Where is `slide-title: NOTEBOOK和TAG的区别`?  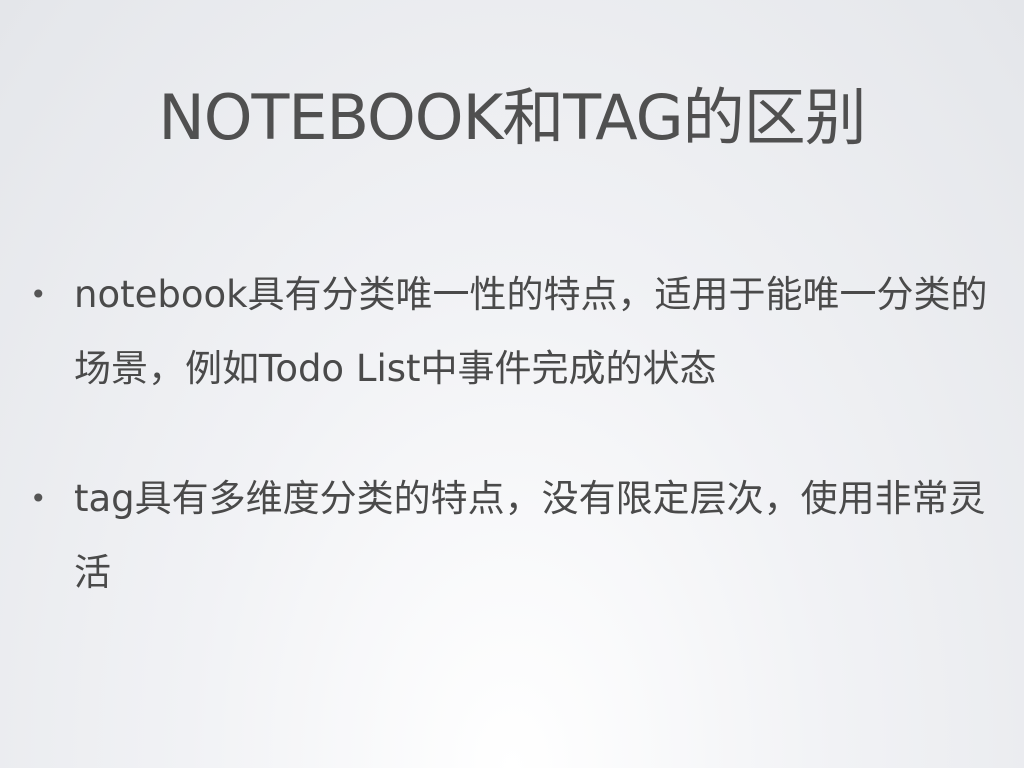 slide-title: NOTEBOOK和TAG的区别 is located at coordinates (512, 117).